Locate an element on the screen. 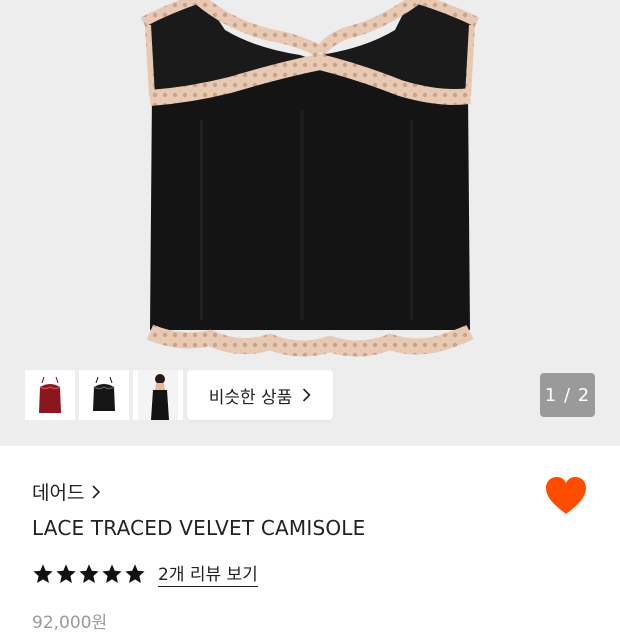 The width and height of the screenshot is (620, 633). rating-row: 2개 리뷰 보기 is located at coordinates (145, 573).